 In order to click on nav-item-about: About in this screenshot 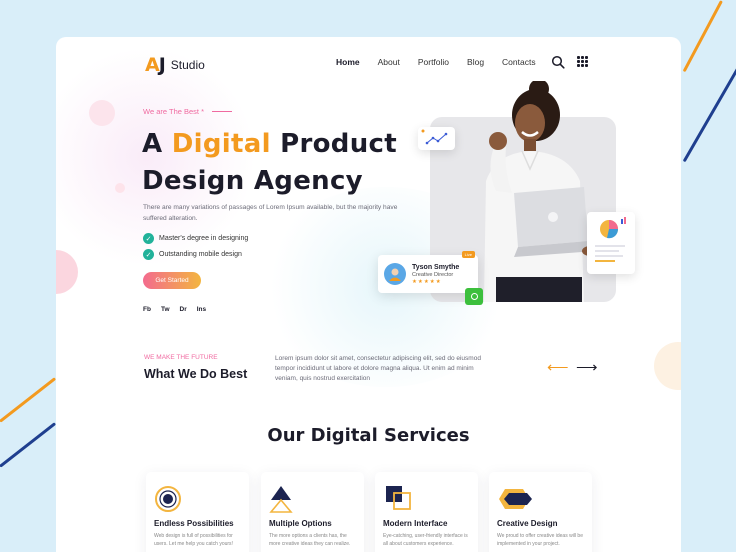, I will do `click(389, 62)`.